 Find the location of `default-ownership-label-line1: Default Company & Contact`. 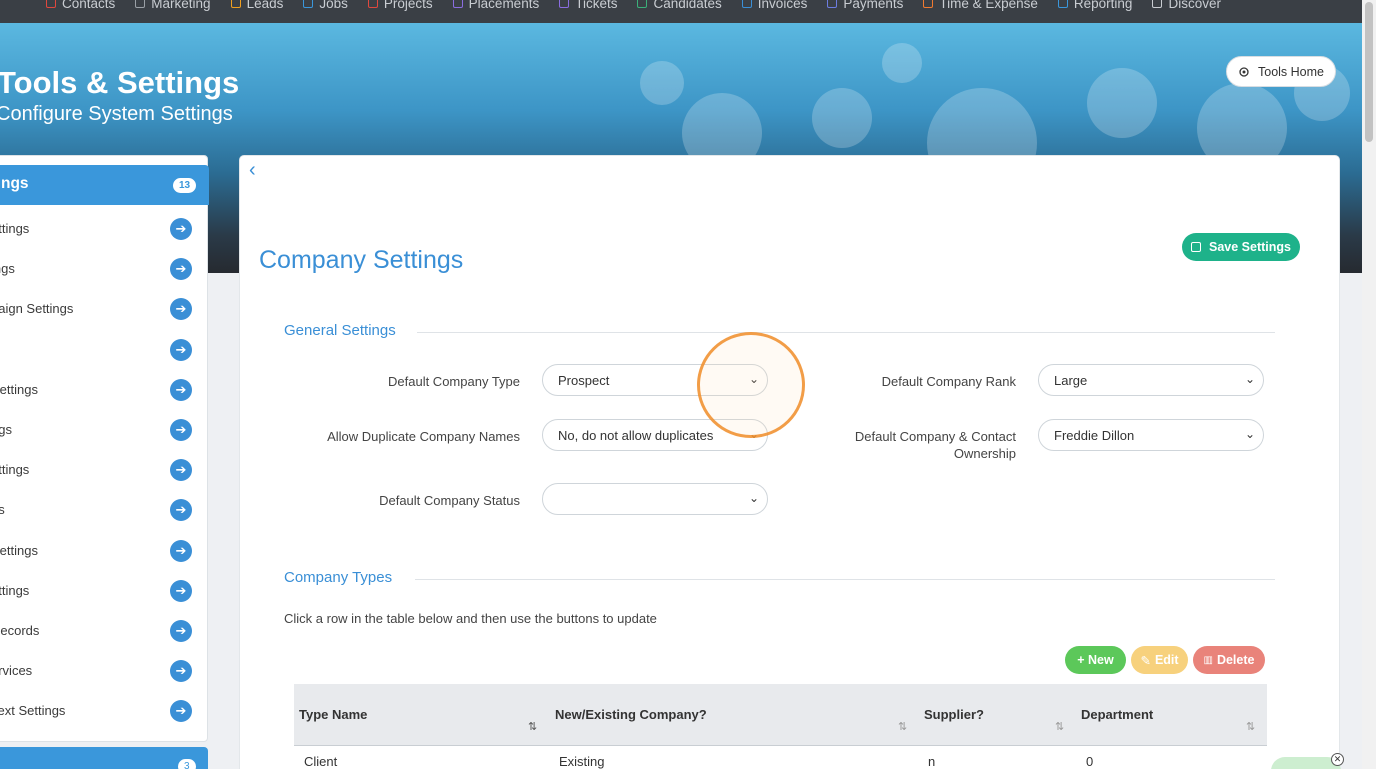

default-ownership-label-line1: Default Company & Contact is located at coordinates (935, 436).